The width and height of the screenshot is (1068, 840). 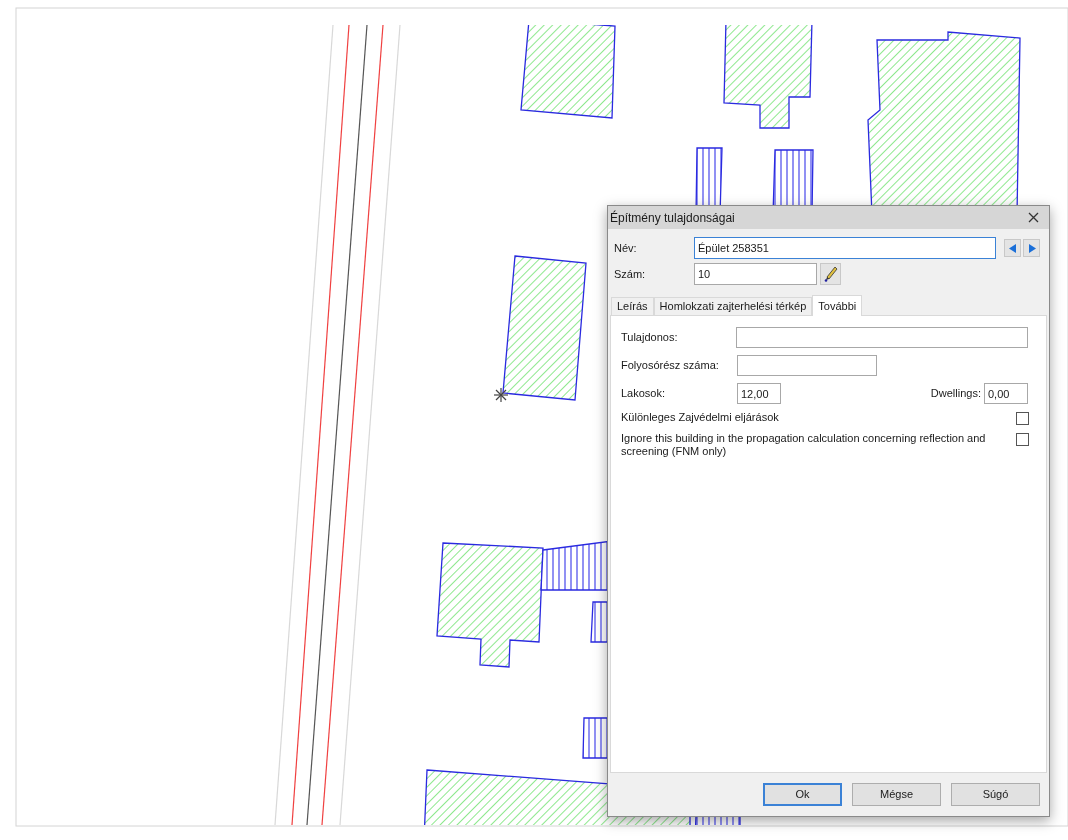 I want to click on input-field: 0,00, so click(x=1006, y=393).